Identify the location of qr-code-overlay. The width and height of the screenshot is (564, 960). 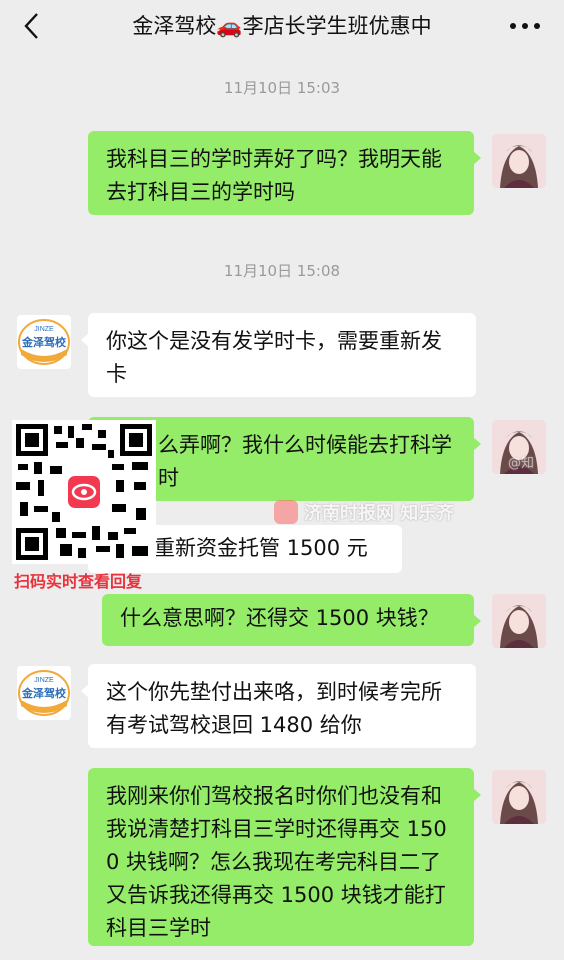
(84, 492).